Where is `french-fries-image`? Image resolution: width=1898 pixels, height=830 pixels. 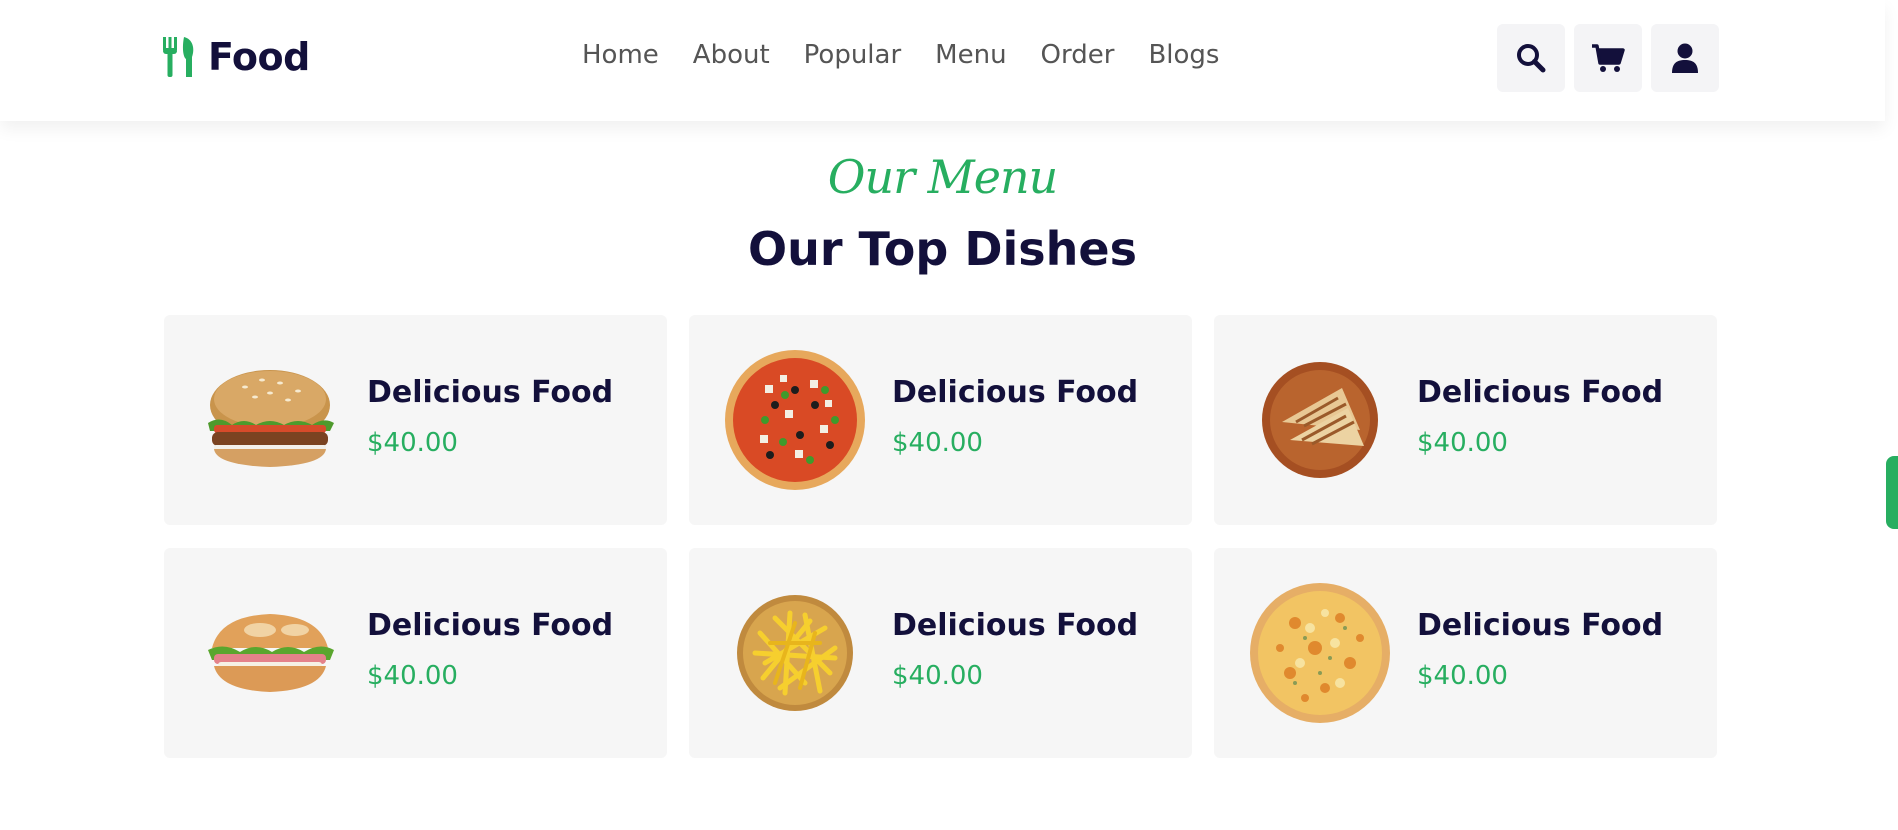
french-fries-image is located at coordinates (795, 653).